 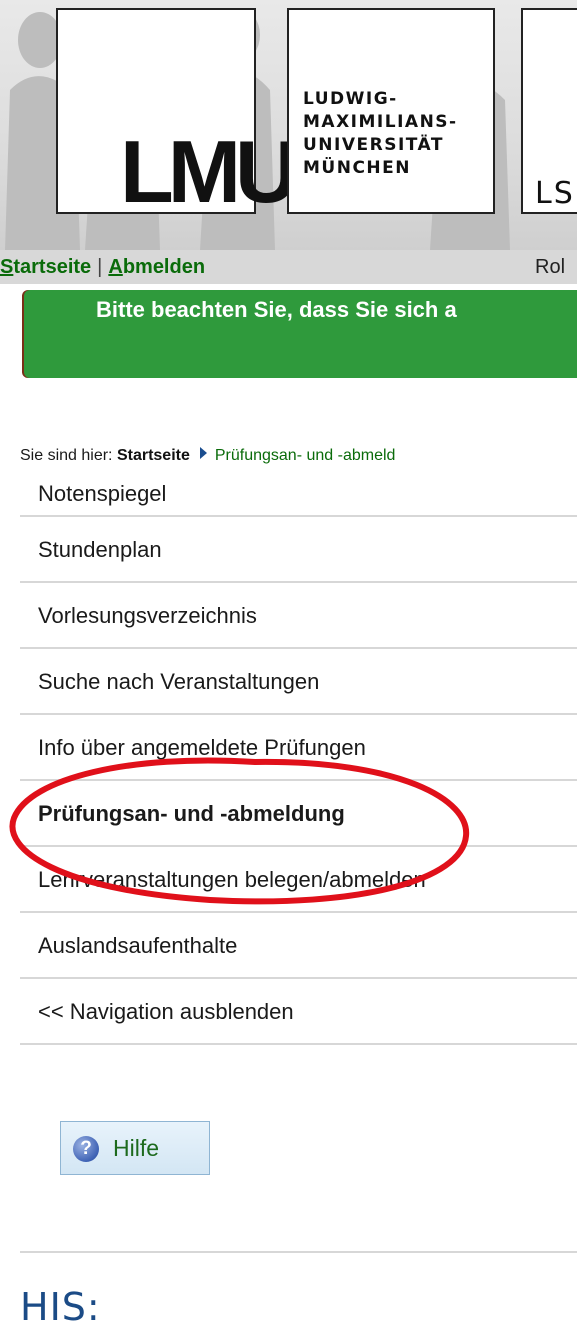 What do you see at coordinates (300, 334) in the screenshot?
I see `notice-banner: Bitte beachten Sie, dass Sie sich a` at bounding box center [300, 334].